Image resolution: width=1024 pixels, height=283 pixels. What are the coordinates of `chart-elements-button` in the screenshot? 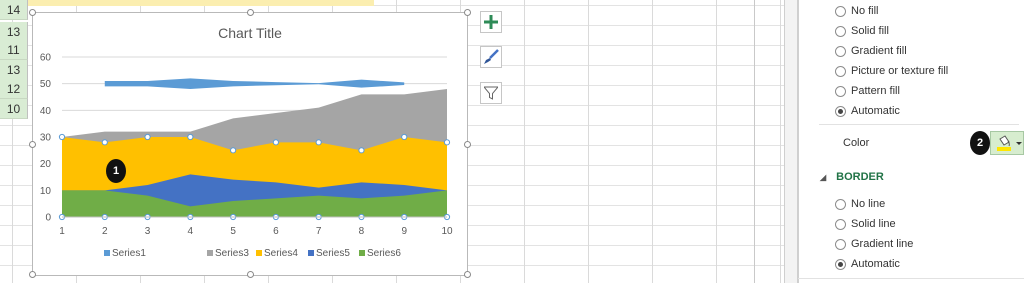 It's located at (491, 22).